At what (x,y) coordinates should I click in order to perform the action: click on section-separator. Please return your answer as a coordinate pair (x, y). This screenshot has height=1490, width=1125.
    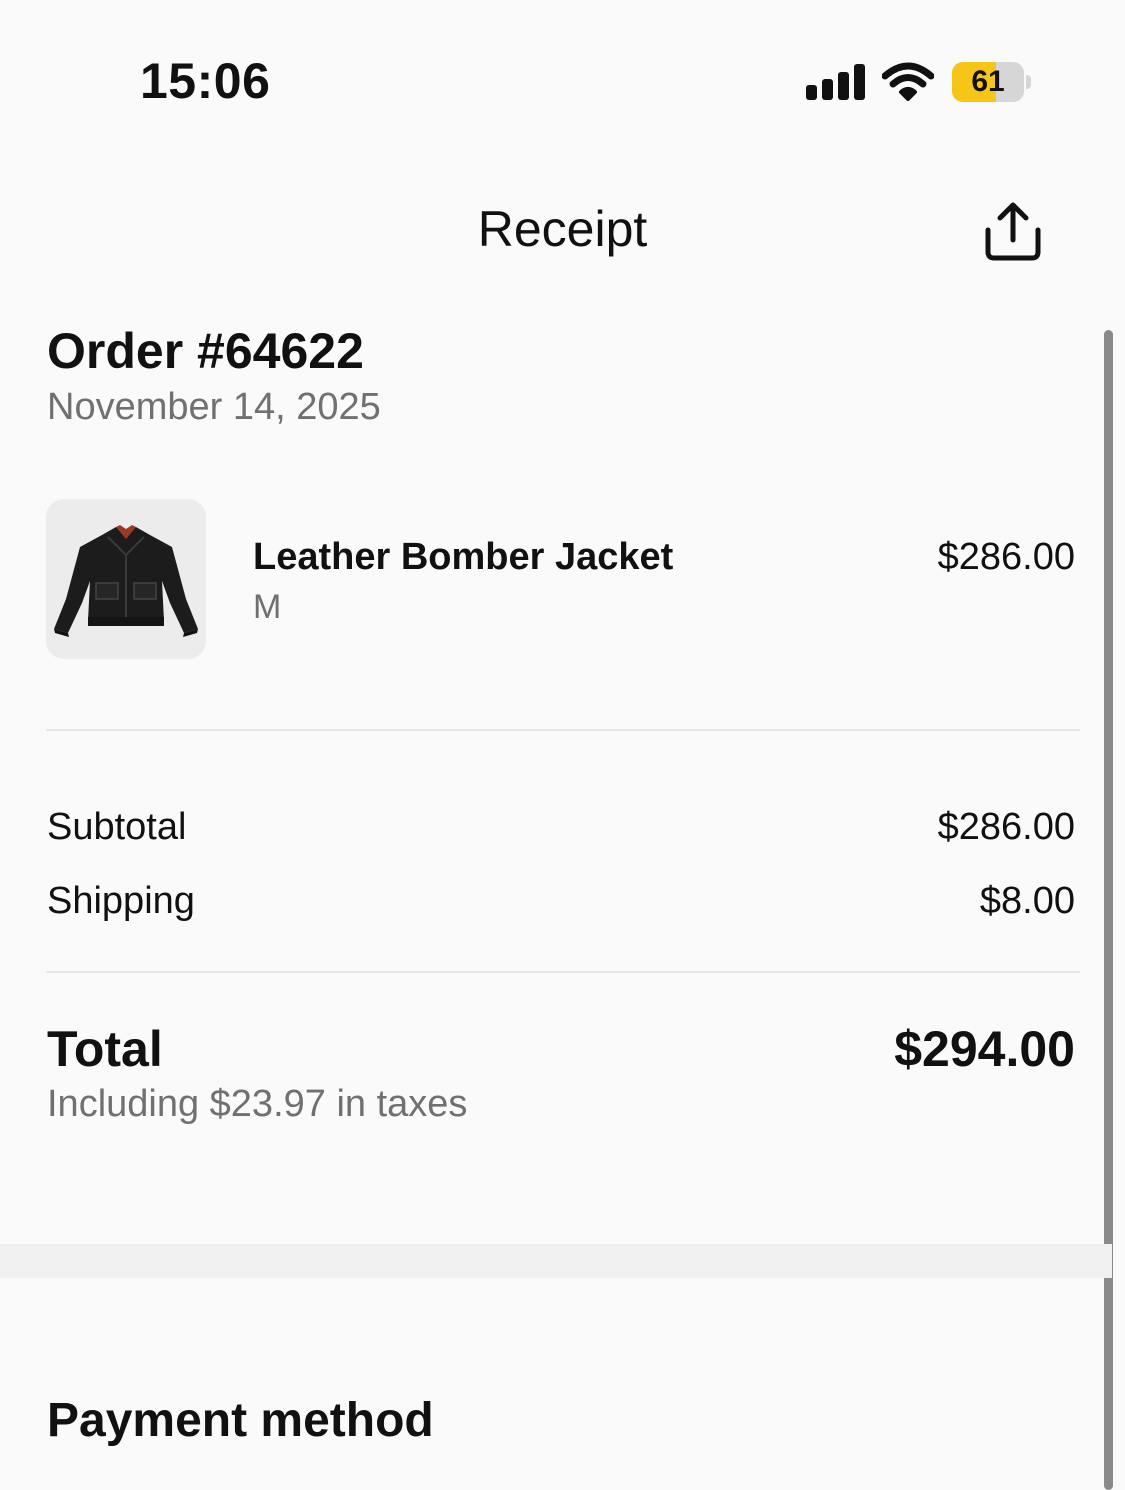
    Looking at the image, I should click on (556, 1261).